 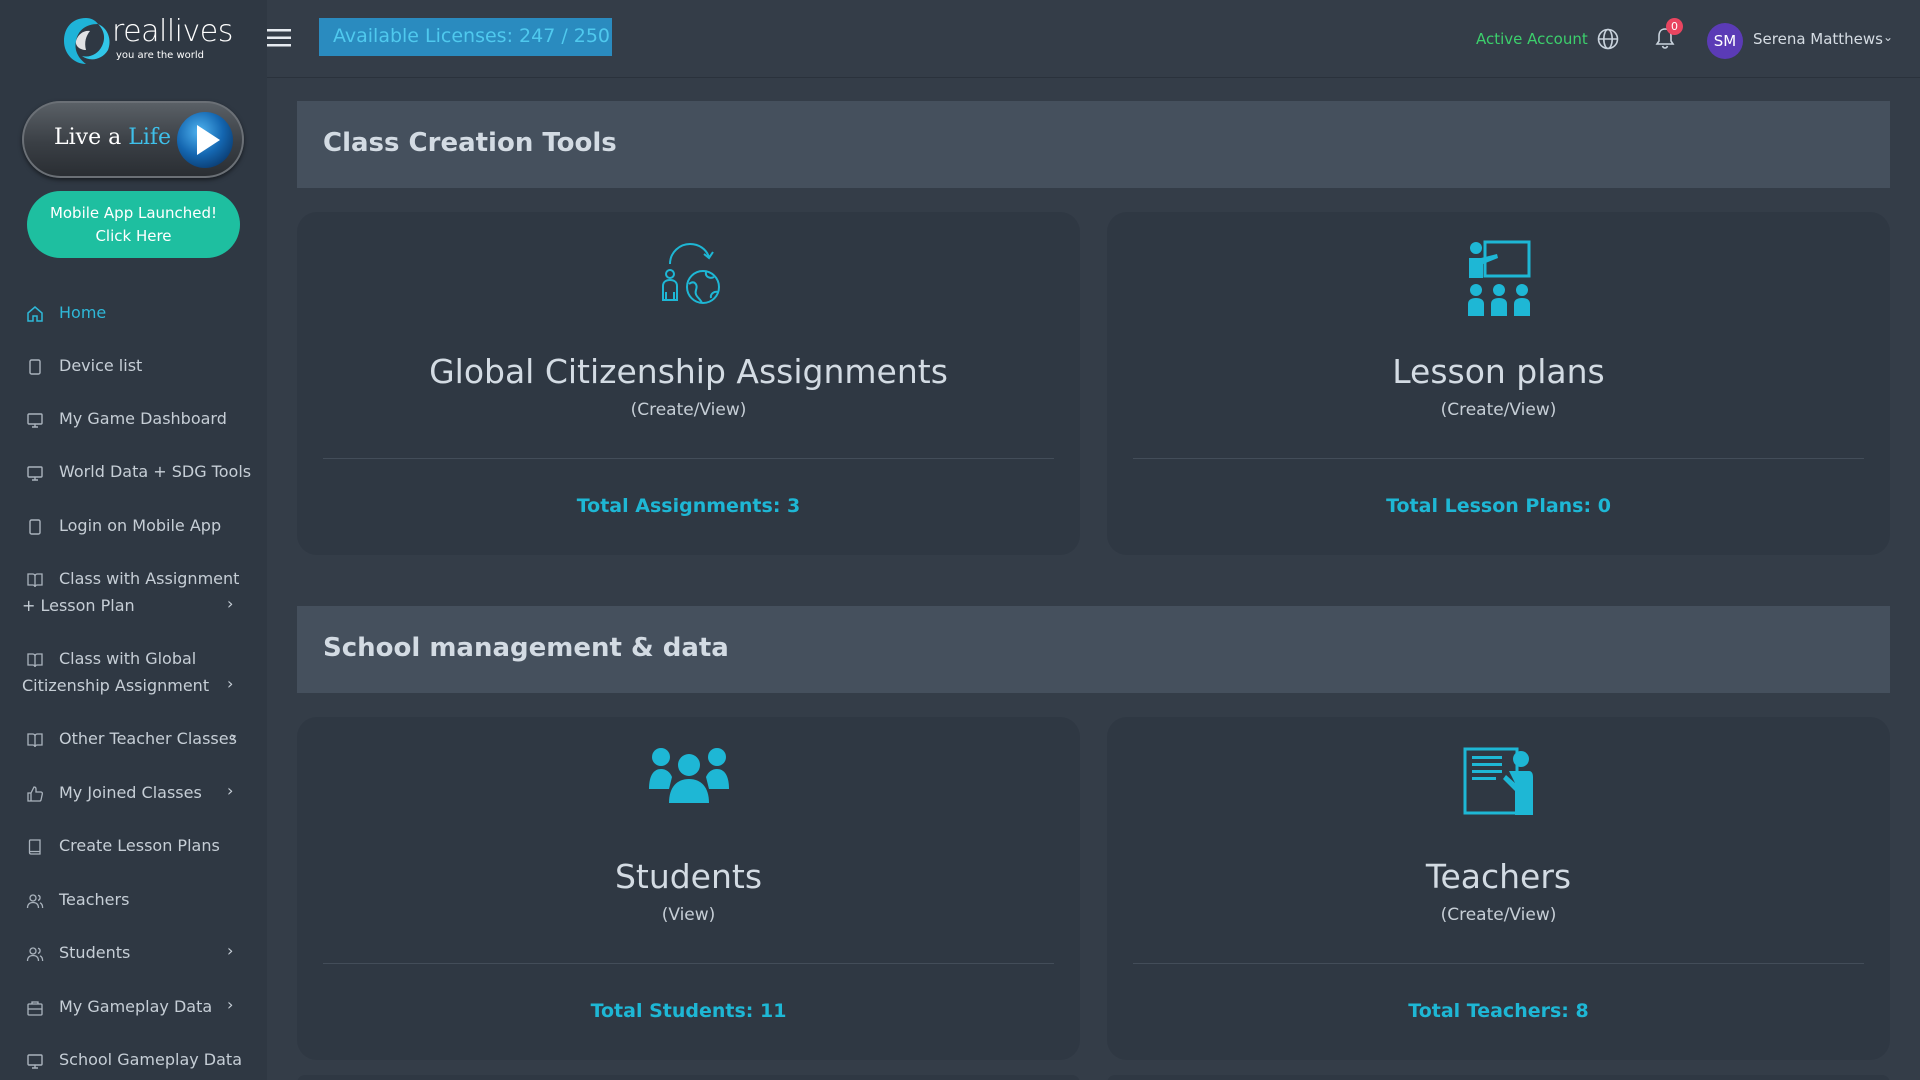 What do you see at coordinates (34, 847) in the screenshot?
I see `book-icon` at bounding box center [34, 847].